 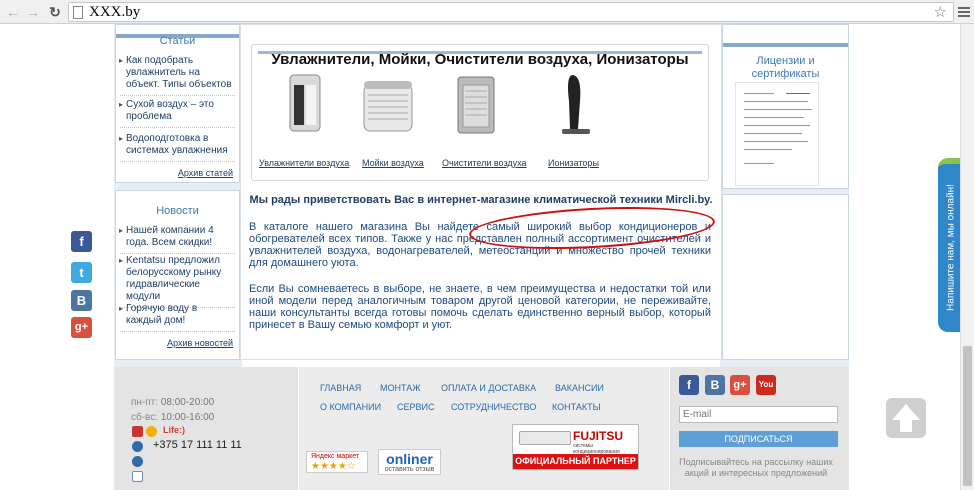 I want to click on certificate-image, so click(x=777, y=134).